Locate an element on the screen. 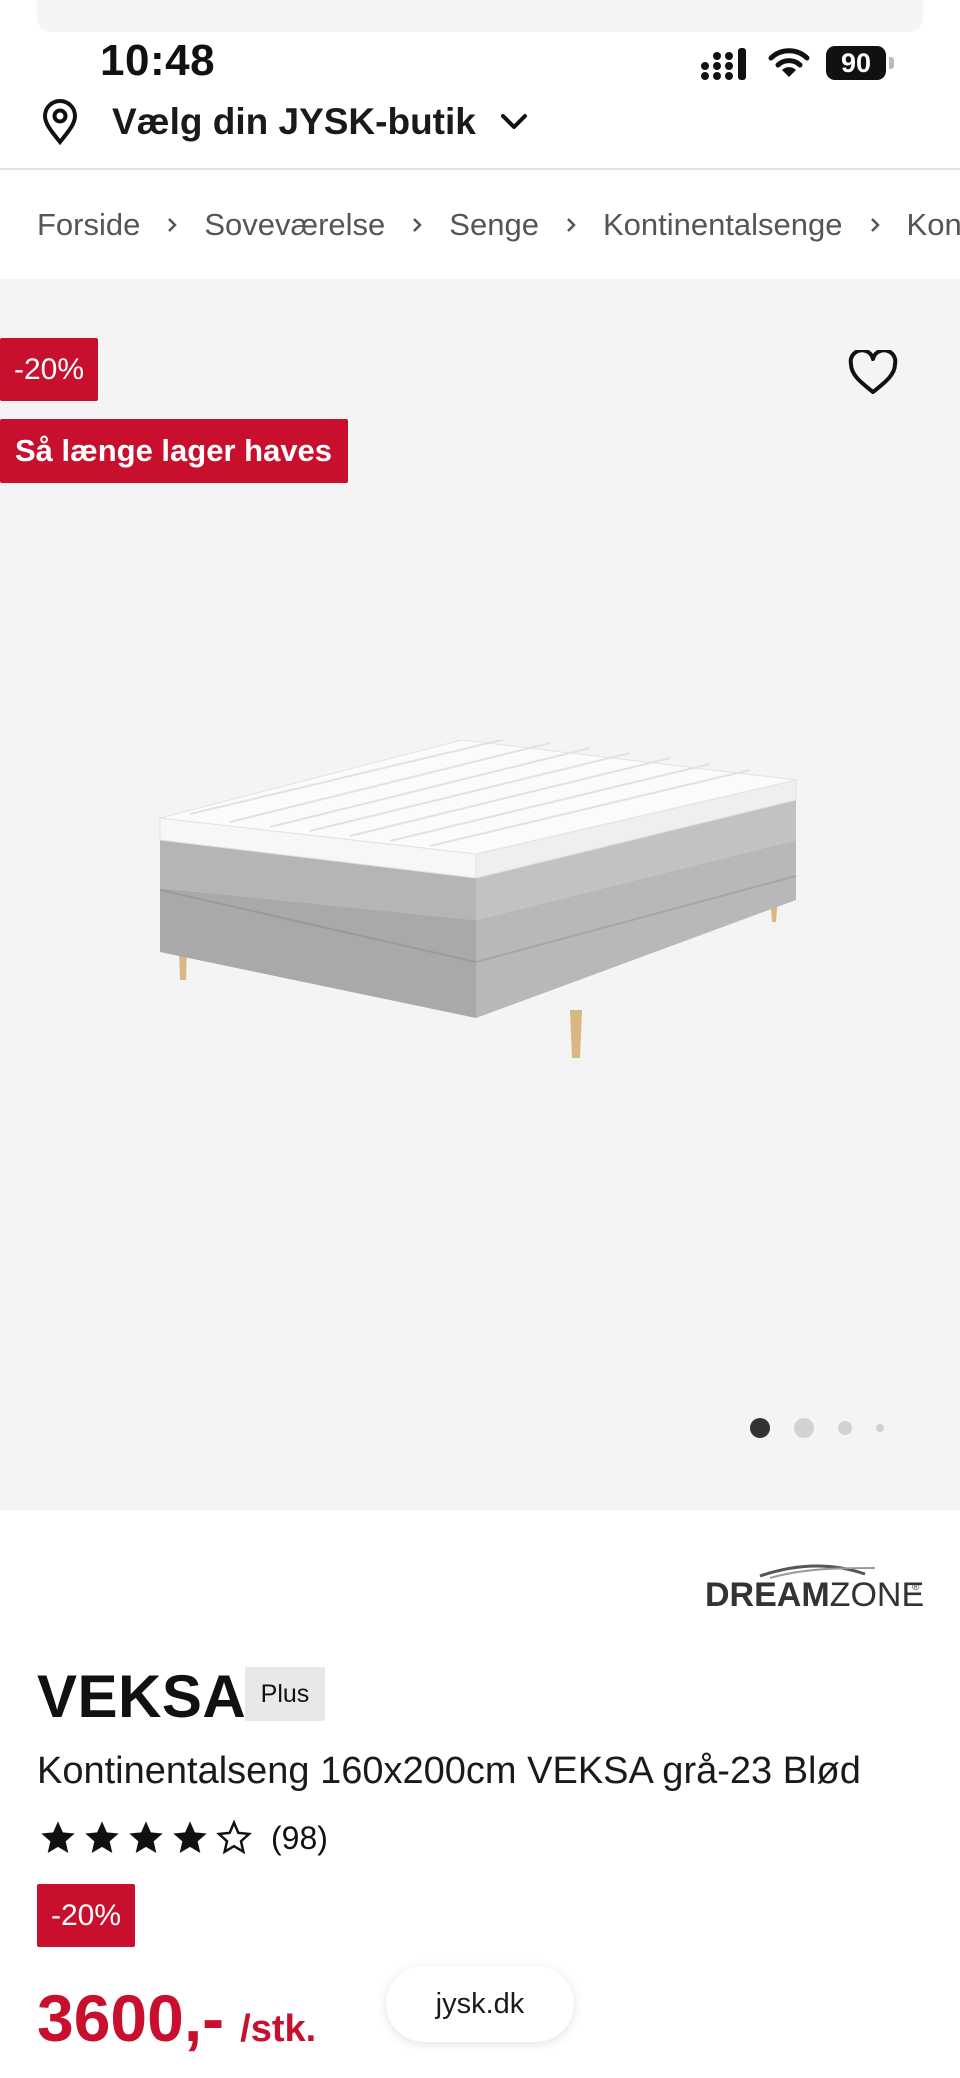 This screenshot has height=2078, width=960. location-pin-icon is located at coordinates (60, 122).